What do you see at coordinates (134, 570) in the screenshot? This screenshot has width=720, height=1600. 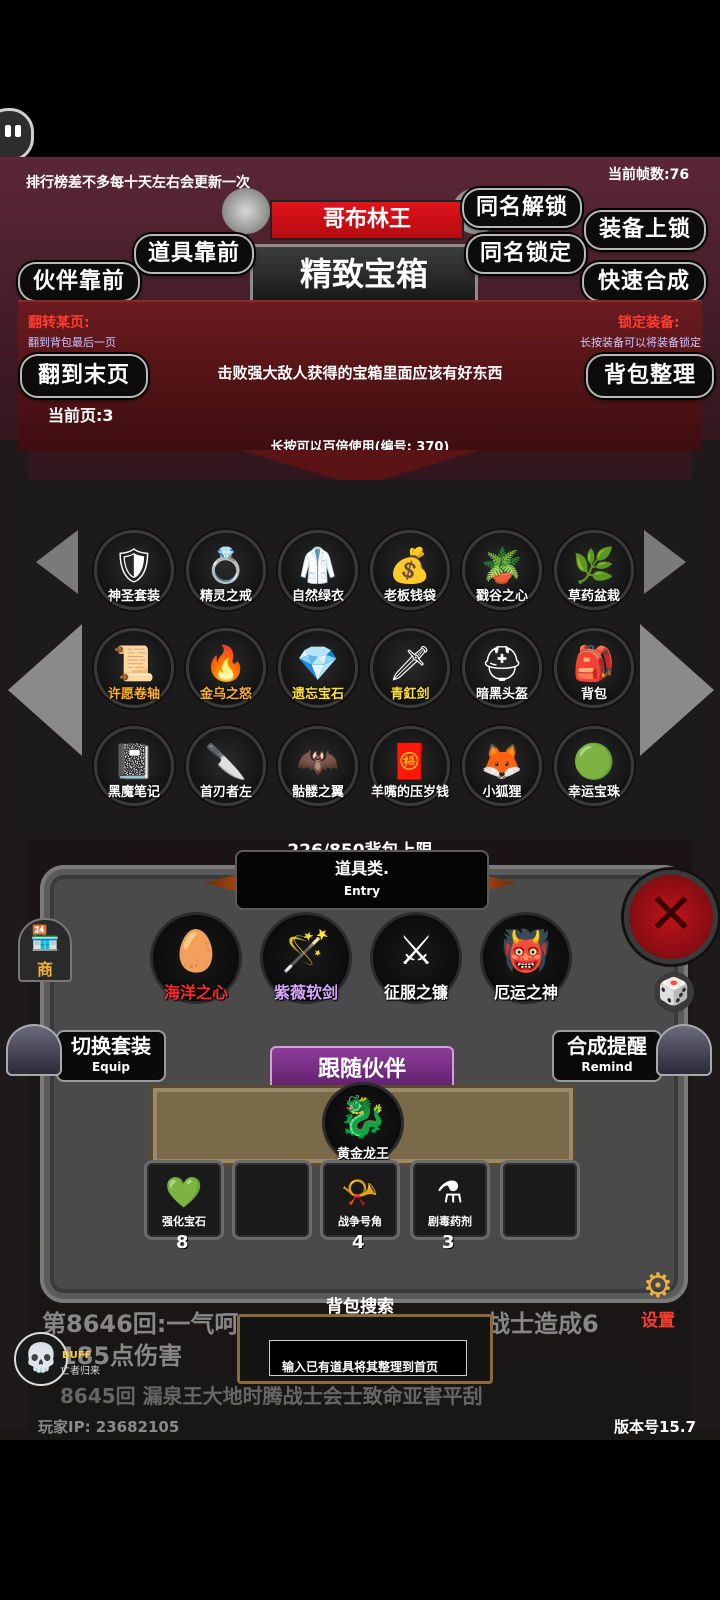 I see `inventory-slot: 🛡 神圣套装` at bounding box center [134, 570].